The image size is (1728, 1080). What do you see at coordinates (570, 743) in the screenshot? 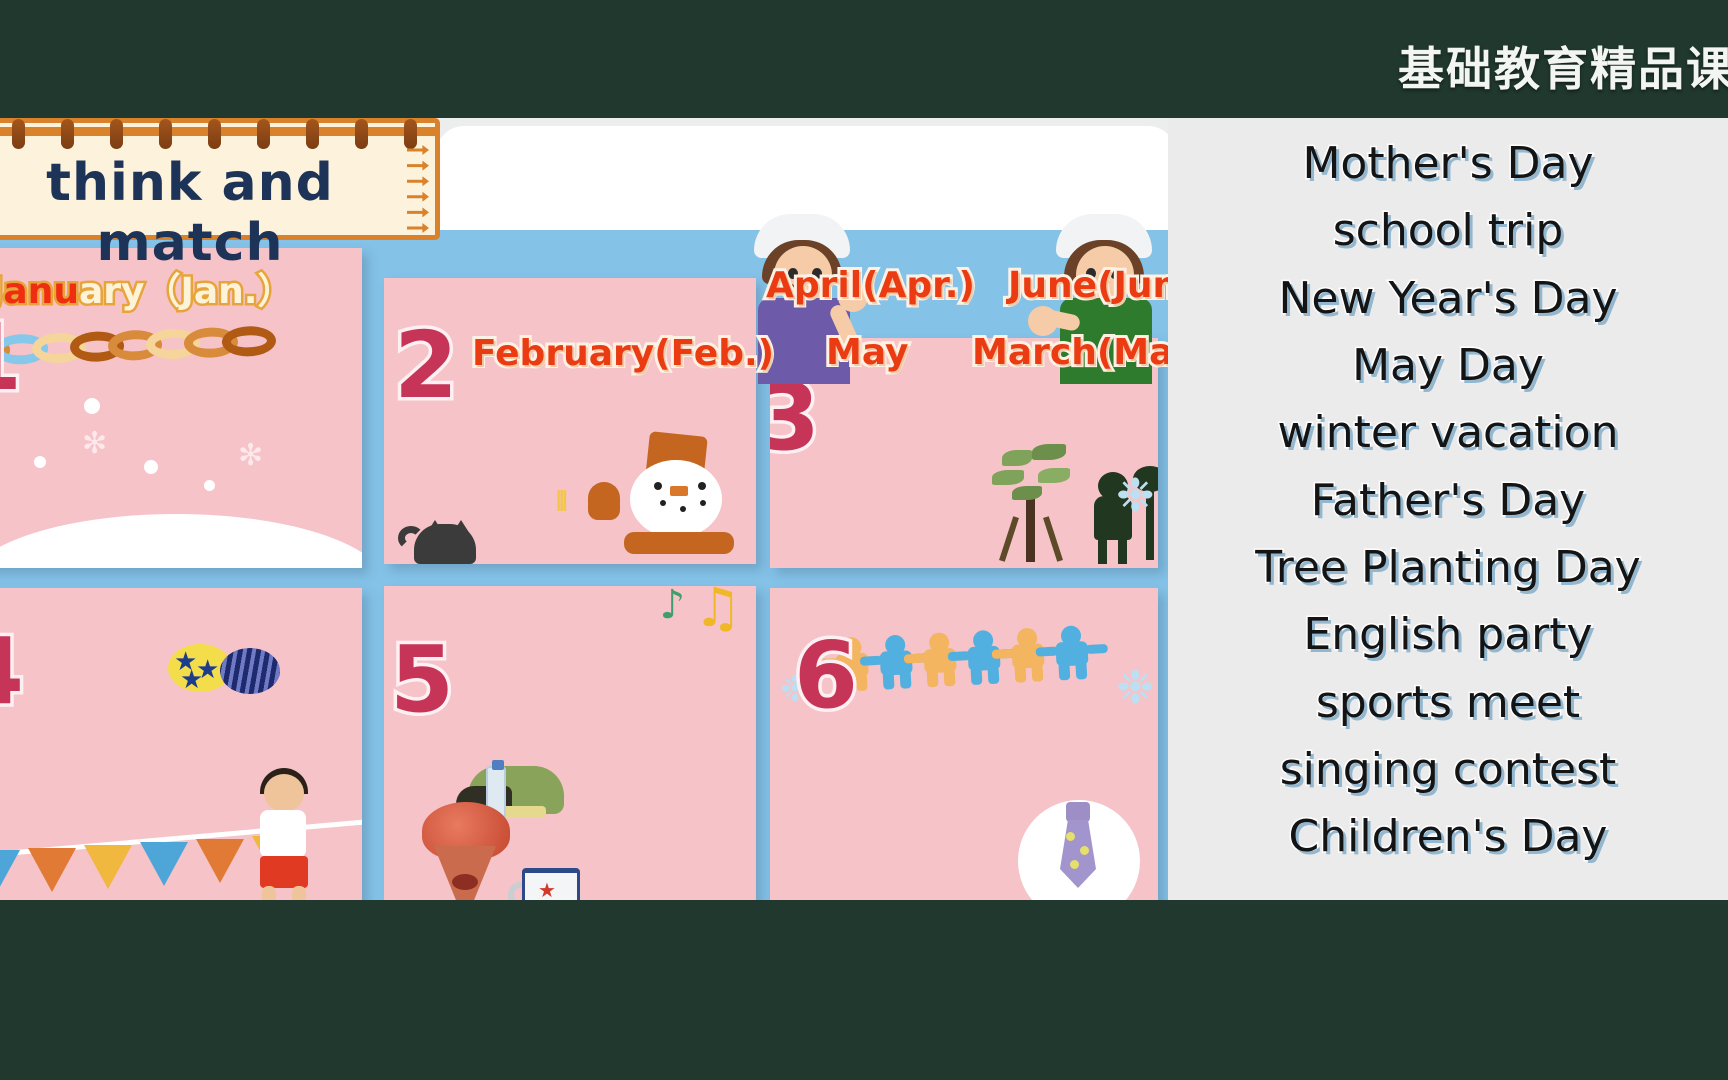
I see `picture-cell-5: 5 ♫ ♪ ★` at bounding box center [570, 743].